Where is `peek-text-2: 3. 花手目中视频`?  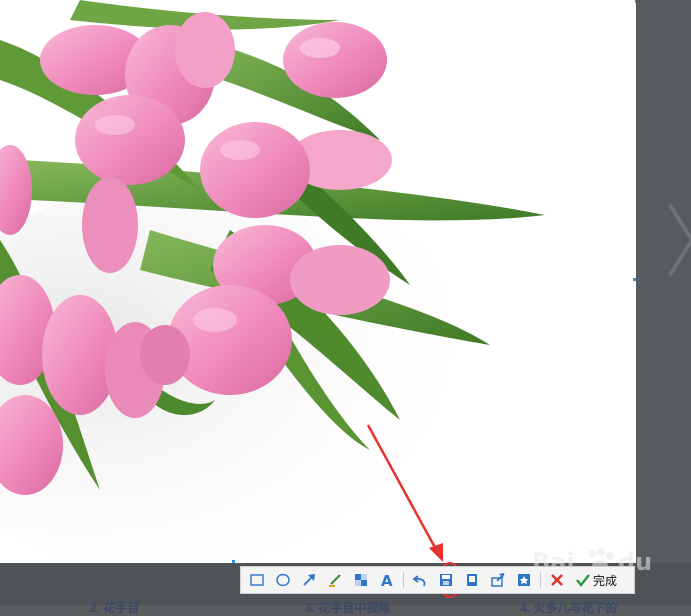 peek-text-2: 3. 花手目中视频 is located at coordinates (348, 608).